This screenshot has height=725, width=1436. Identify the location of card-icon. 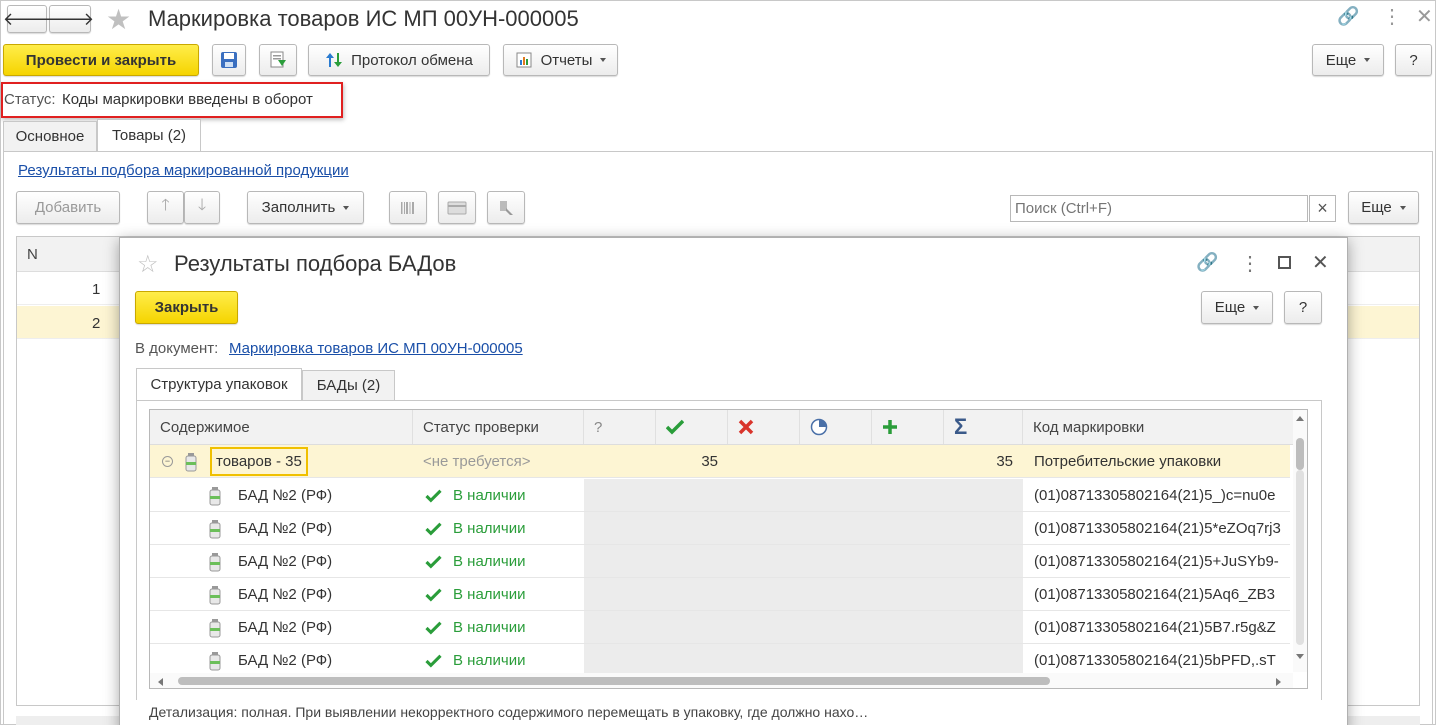
(457, 207).